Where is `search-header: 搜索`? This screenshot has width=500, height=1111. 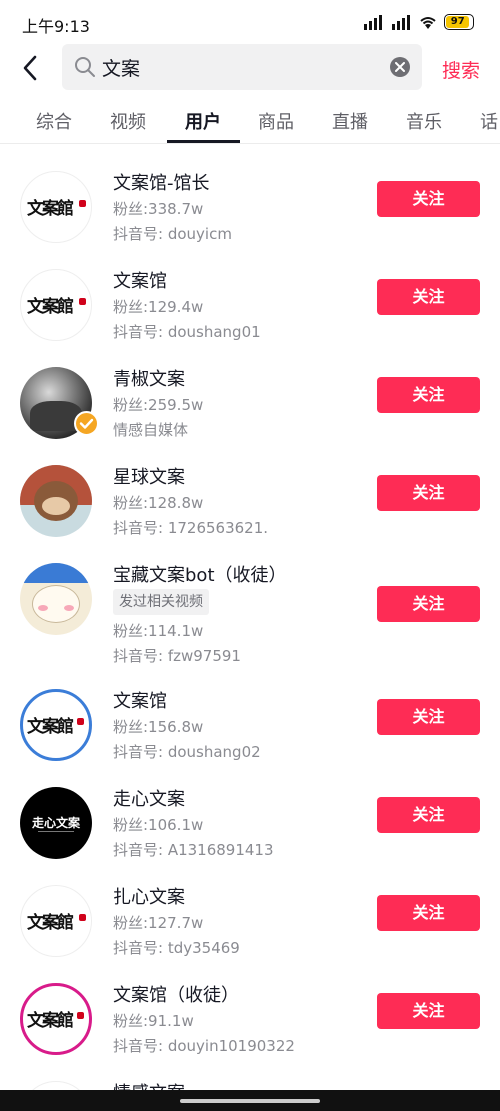
search-header: 搜索 is located at coordinates (250, 68).